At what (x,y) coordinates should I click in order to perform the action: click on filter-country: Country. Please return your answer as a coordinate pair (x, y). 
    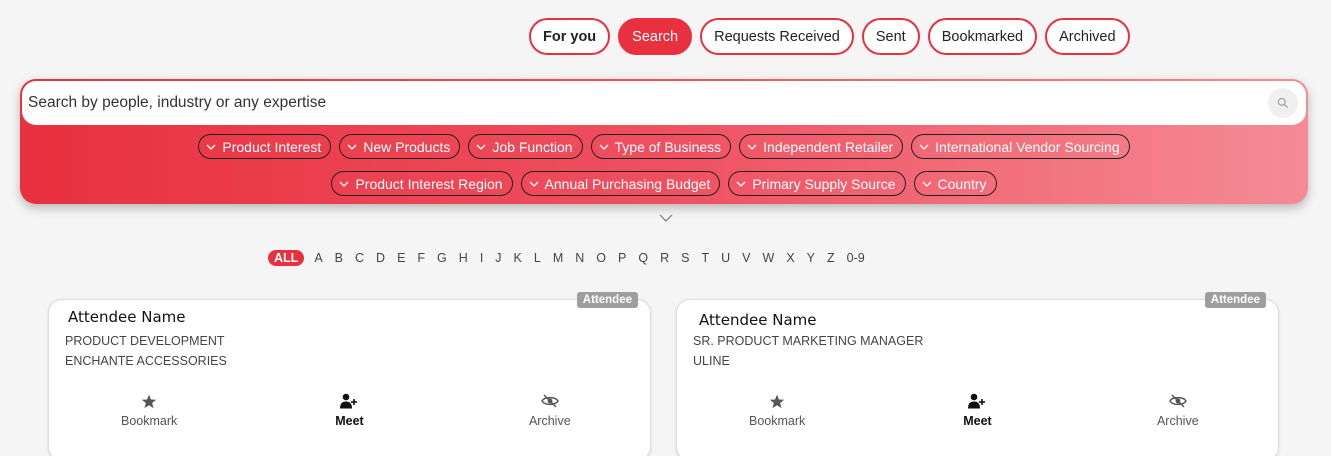
    Looking at the image, I should click on (955, 183).